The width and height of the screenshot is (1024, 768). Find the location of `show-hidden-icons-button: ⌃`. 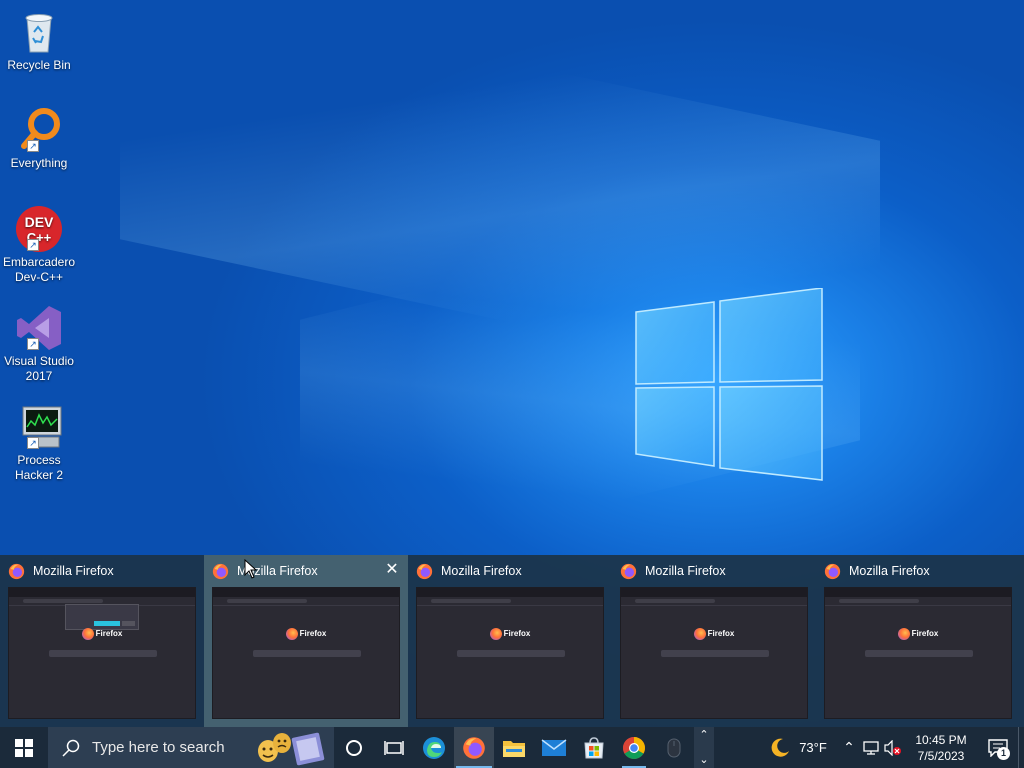

show-hidden-icons-button: ⌃ is located at coordinates (849, 747).